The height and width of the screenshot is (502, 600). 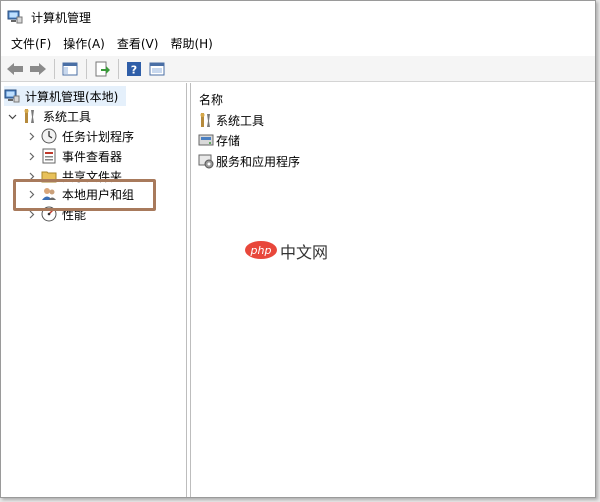 What do you see at coordinates (98, 194) in the screenshot?
I see `tree-label: 本地用户和组` at bounding box center [98, 194].